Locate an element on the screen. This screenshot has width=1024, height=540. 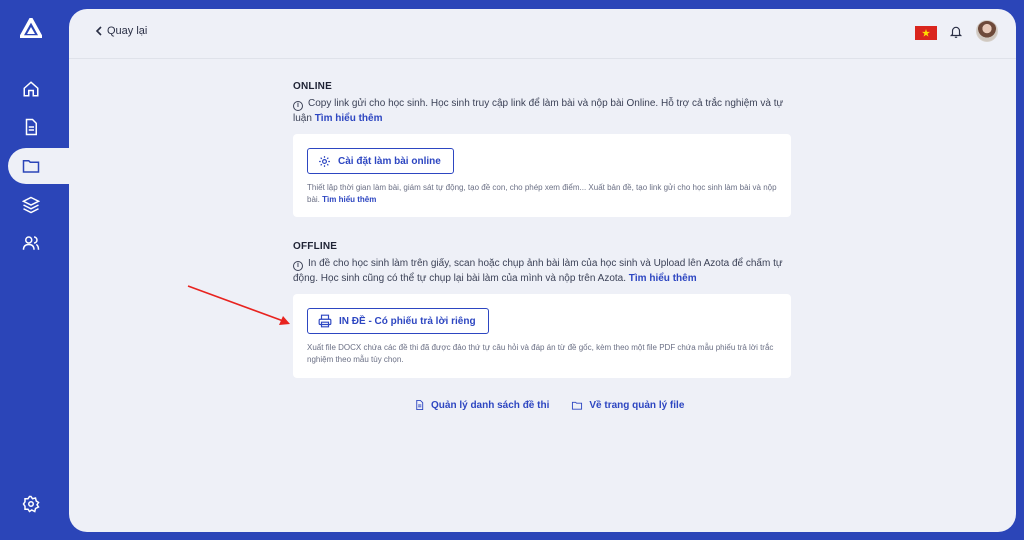
file-manager-link: Về trang quản lý file is located at coordinates (627, 405).